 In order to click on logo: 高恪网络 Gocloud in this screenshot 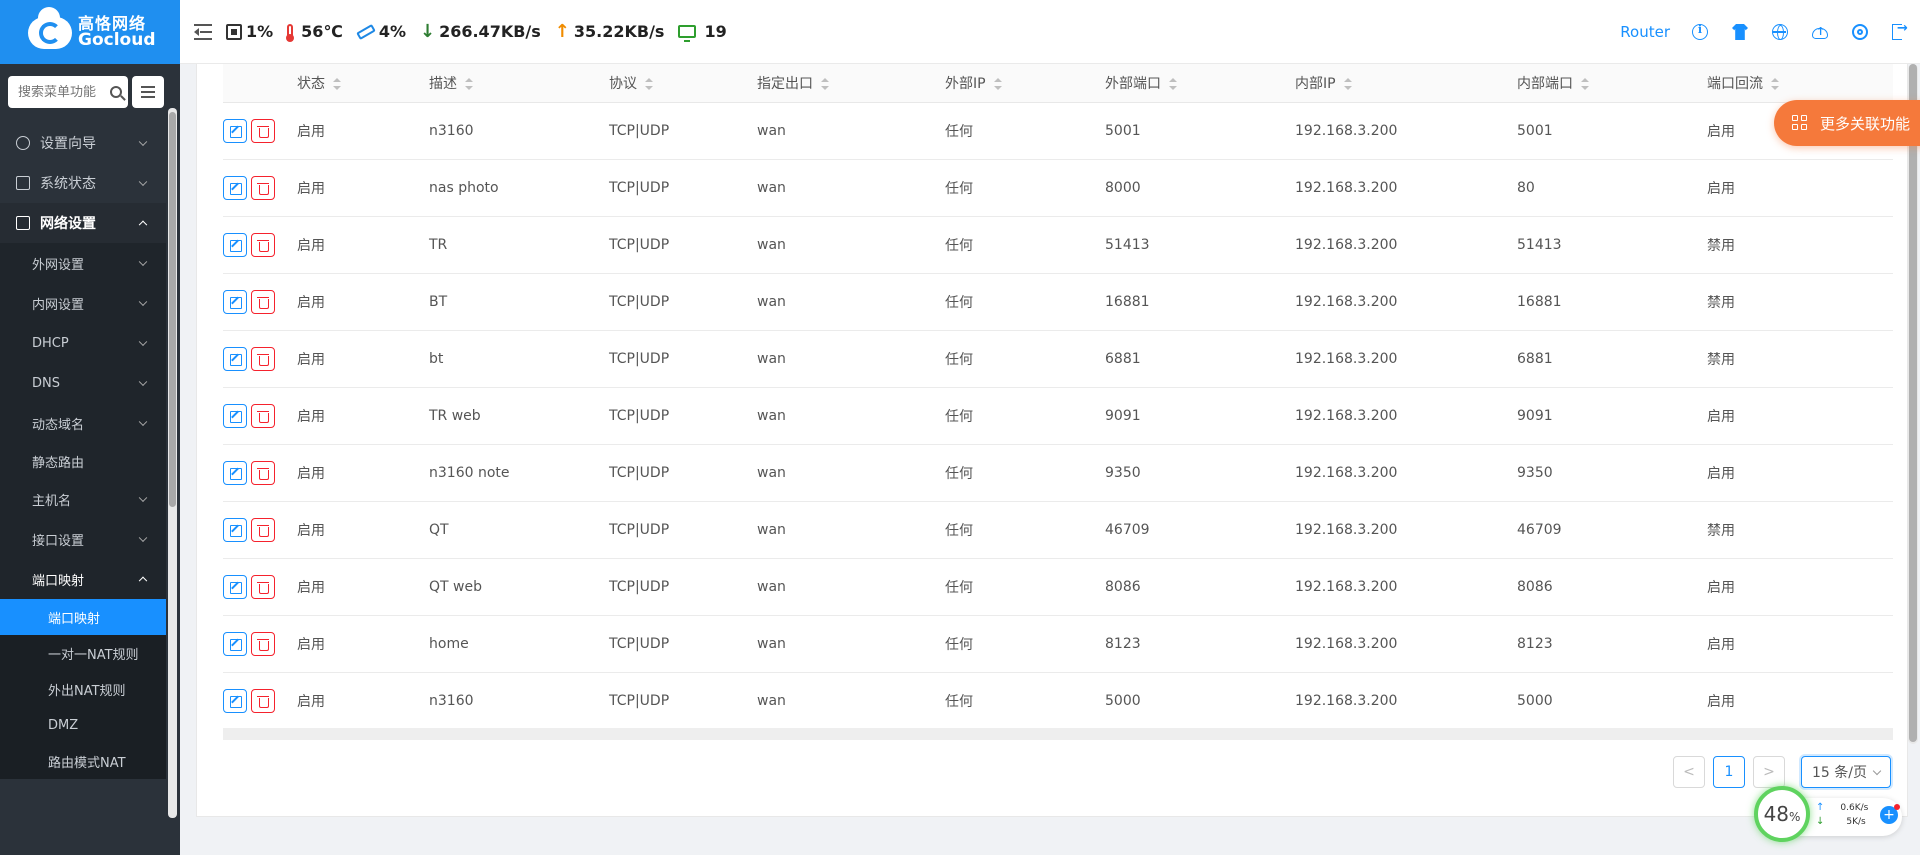, I will do `click(90, 32)`.